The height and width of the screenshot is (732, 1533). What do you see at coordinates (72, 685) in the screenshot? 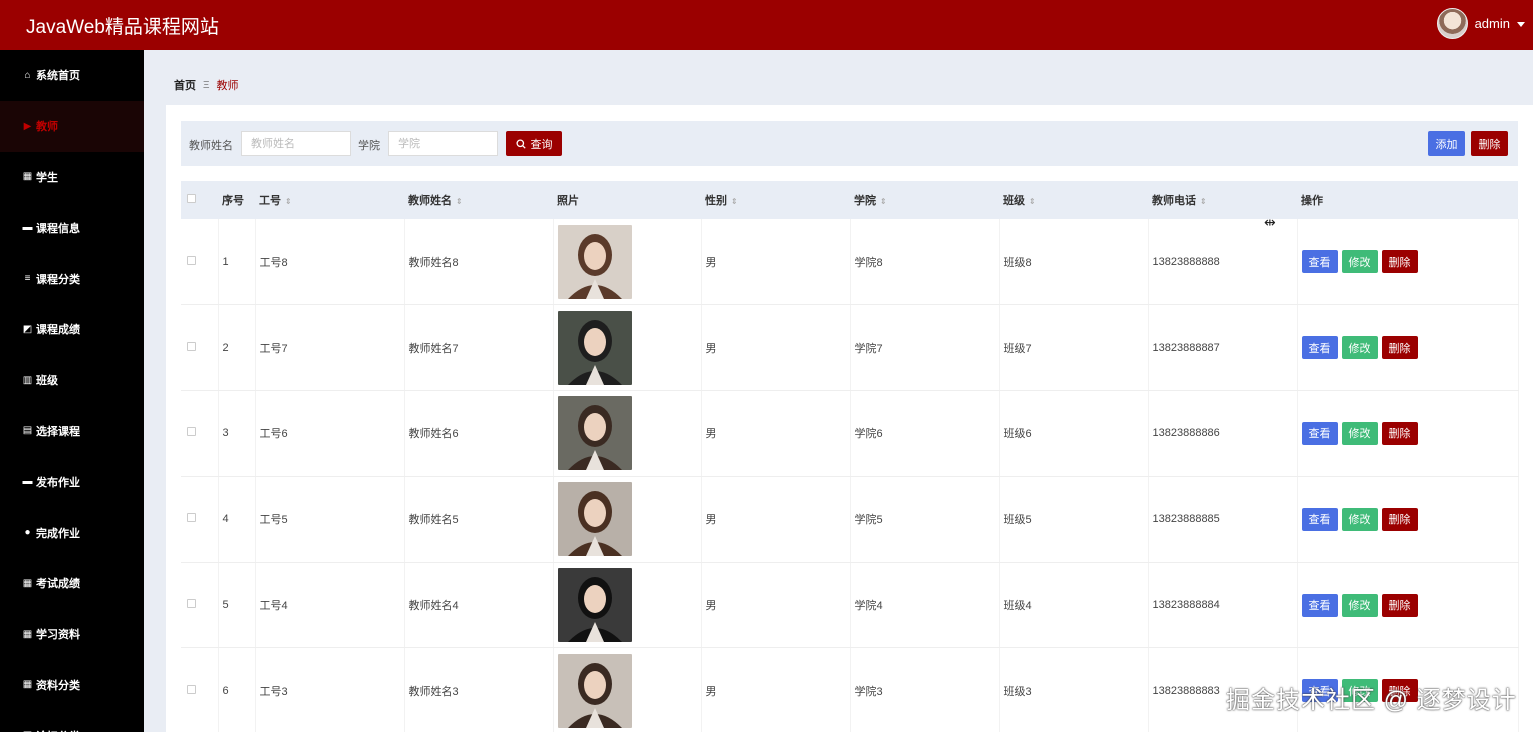
I see `sidebar-item-12: ▦ 资料分类` at bounding box center [72, 685].